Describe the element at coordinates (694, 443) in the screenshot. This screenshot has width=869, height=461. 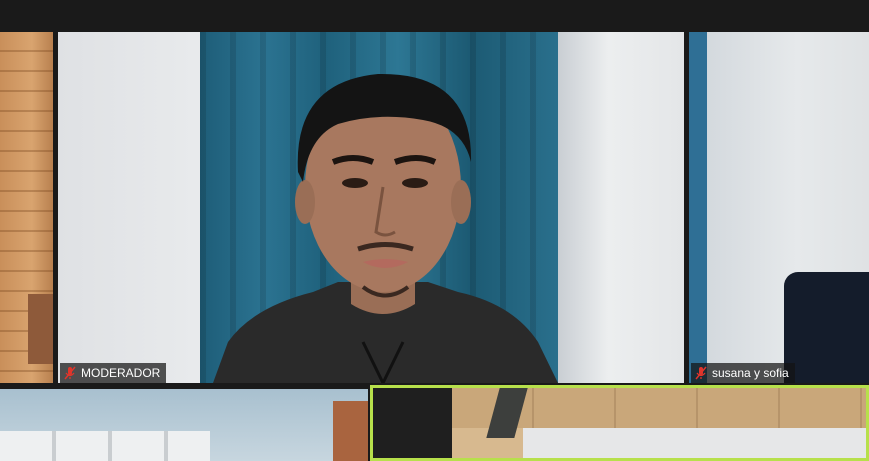
I see `wall-background` at that location.